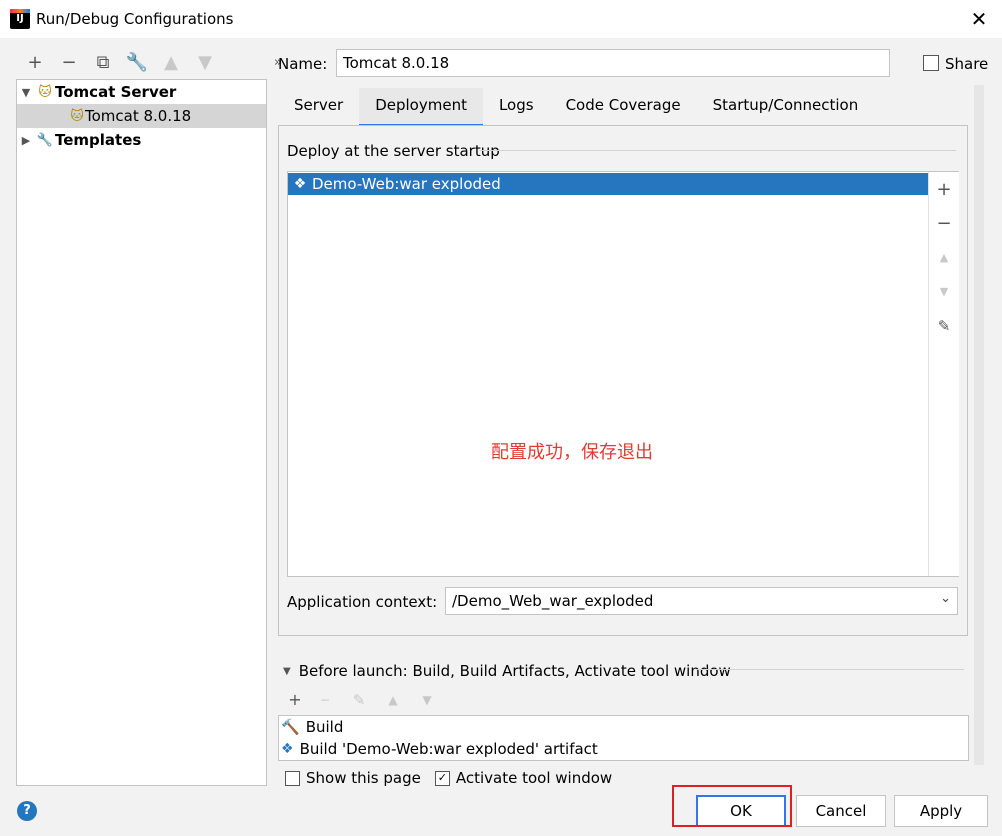 The width and height of the screenshot is (1002, 836). I want to click on chevron-down-icon: ⌄, so click(945, 598).